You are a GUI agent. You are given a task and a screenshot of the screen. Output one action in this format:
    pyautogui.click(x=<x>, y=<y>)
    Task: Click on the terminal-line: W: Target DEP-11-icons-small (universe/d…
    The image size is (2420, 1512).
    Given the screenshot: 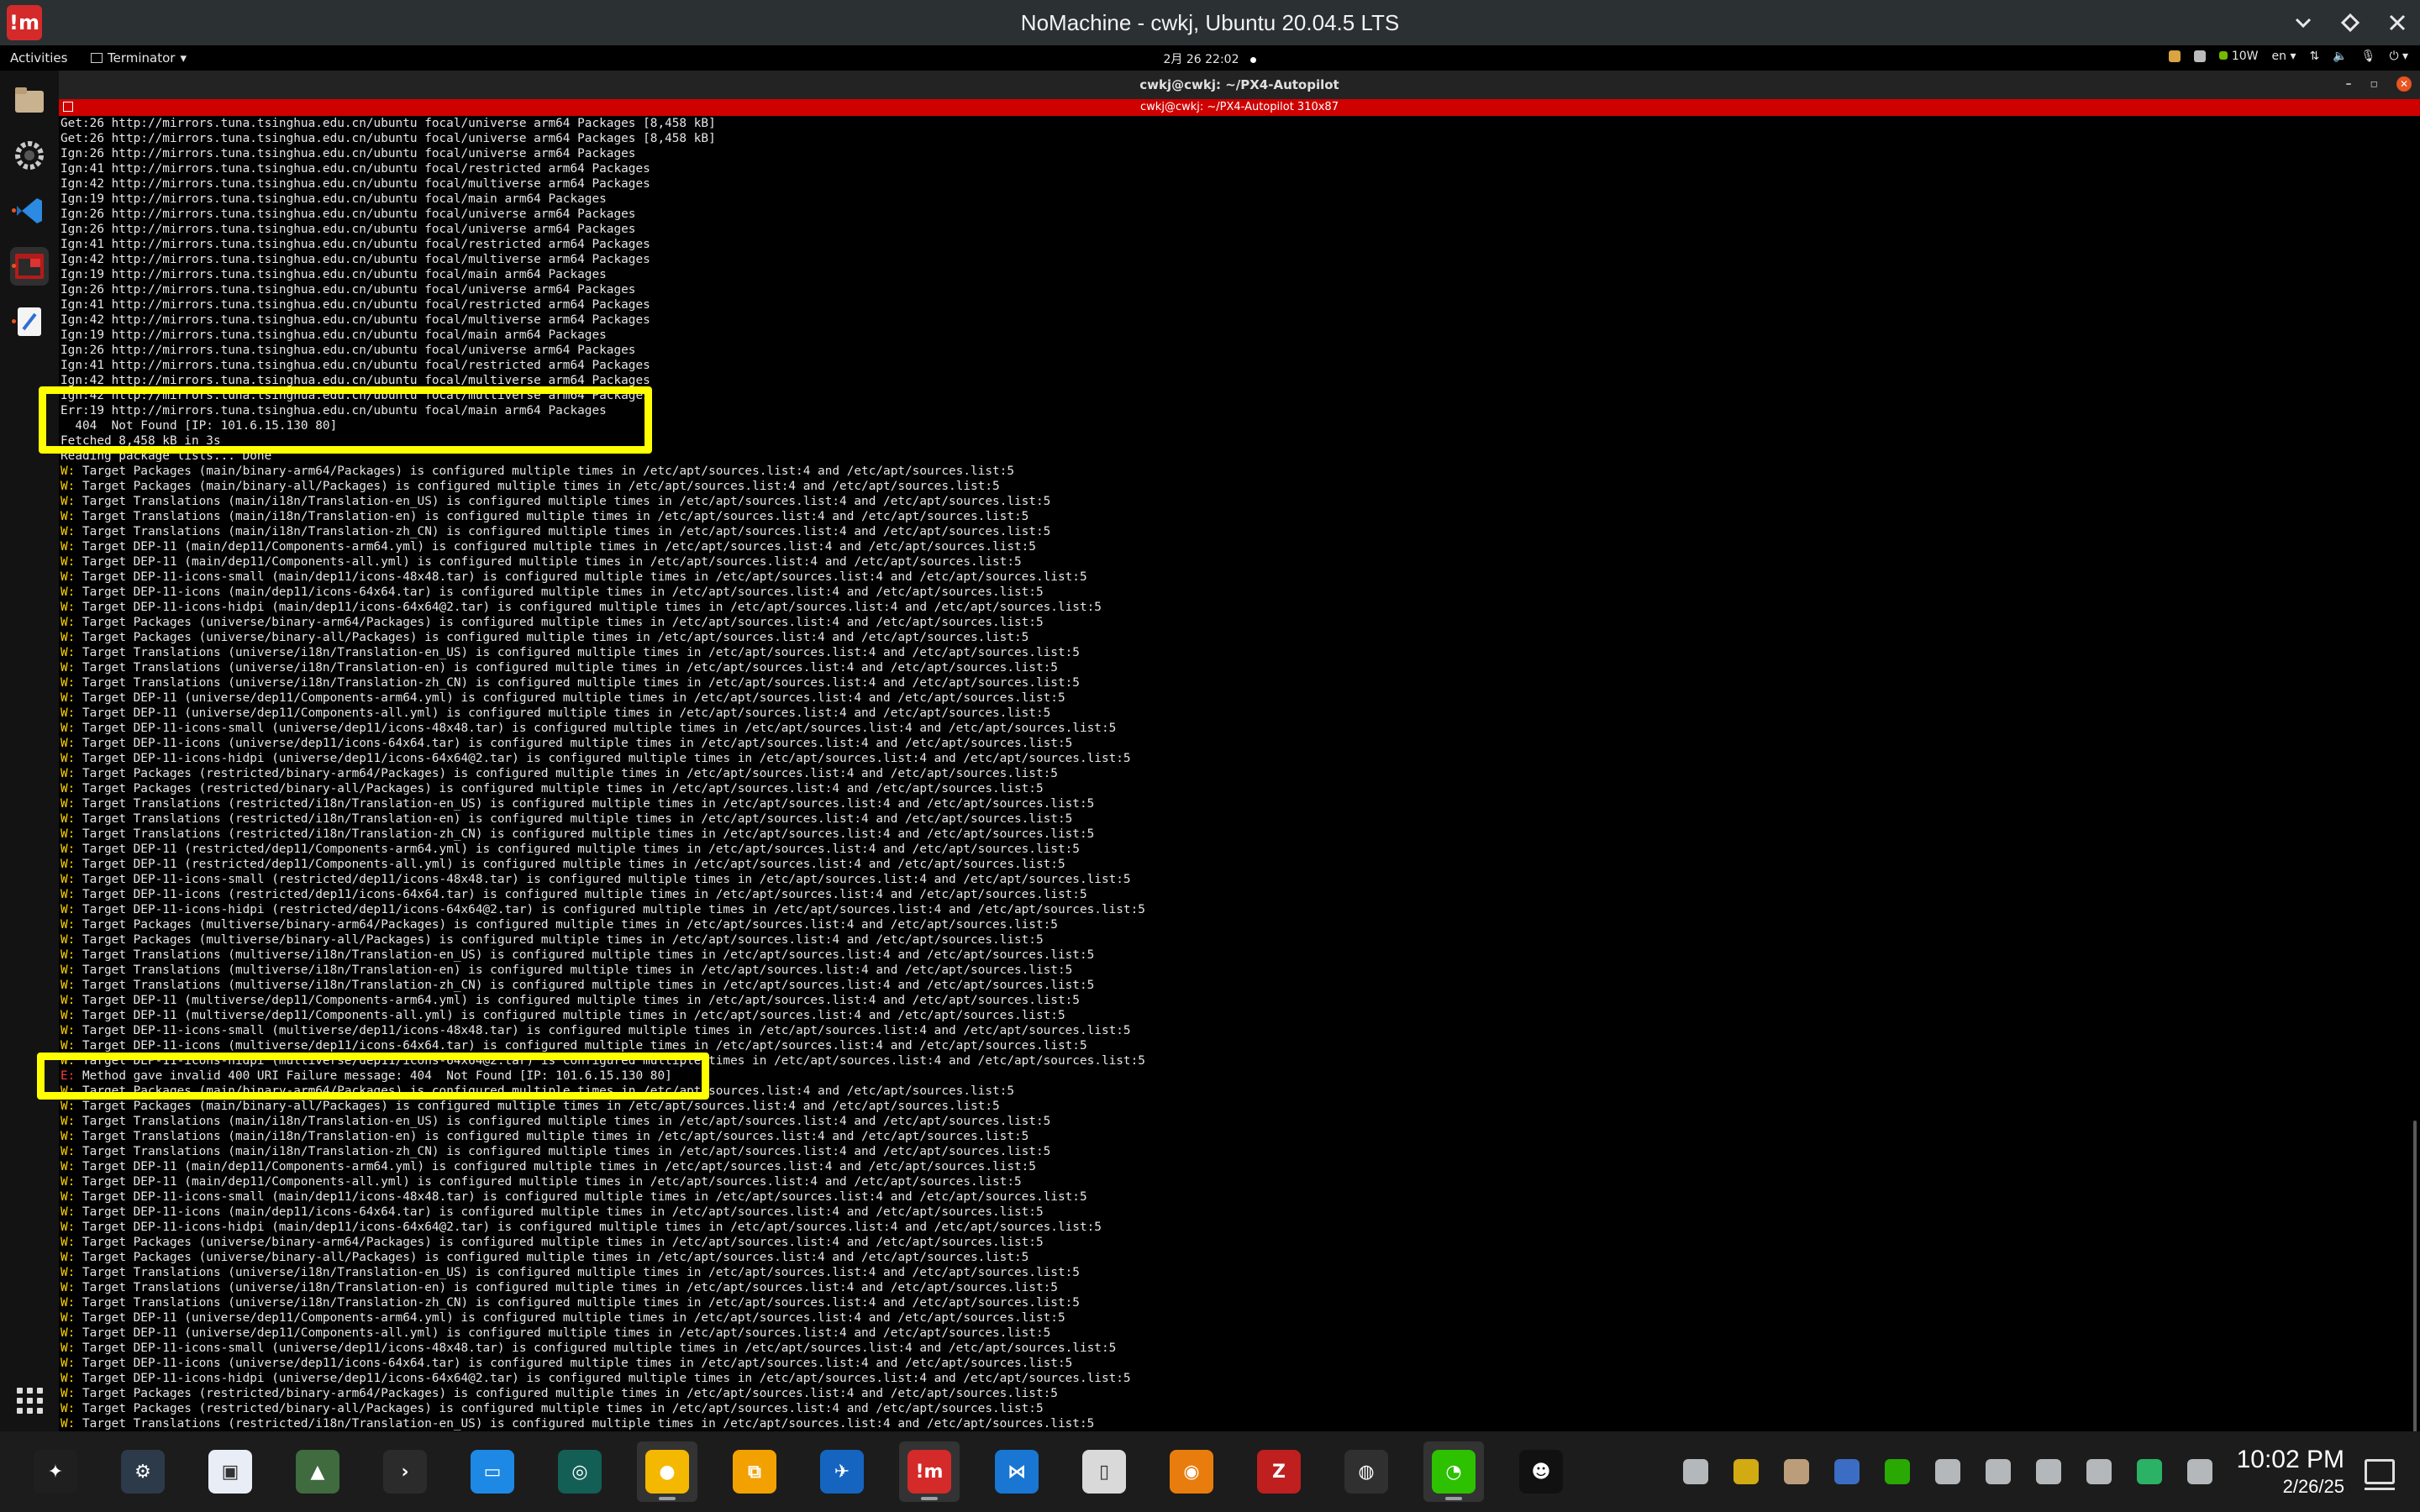 What is the action you would take?
    pyautogui.click(x=1240, y=728)
    